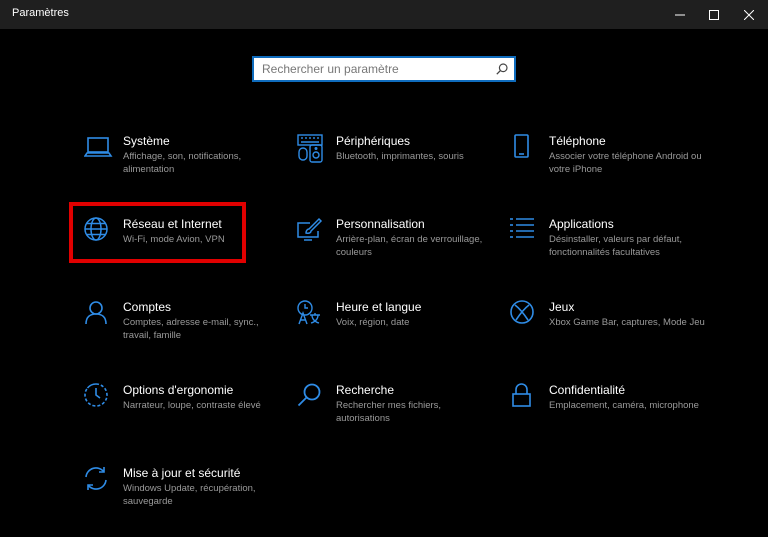 The height and width of the screenshot is (537, 768). What do you see at coordinates (627, 322) in the screenshot?
I see `tile-description: Xbox Game Bar, captures, Mode Jeu` at bounding box center [627, 322].